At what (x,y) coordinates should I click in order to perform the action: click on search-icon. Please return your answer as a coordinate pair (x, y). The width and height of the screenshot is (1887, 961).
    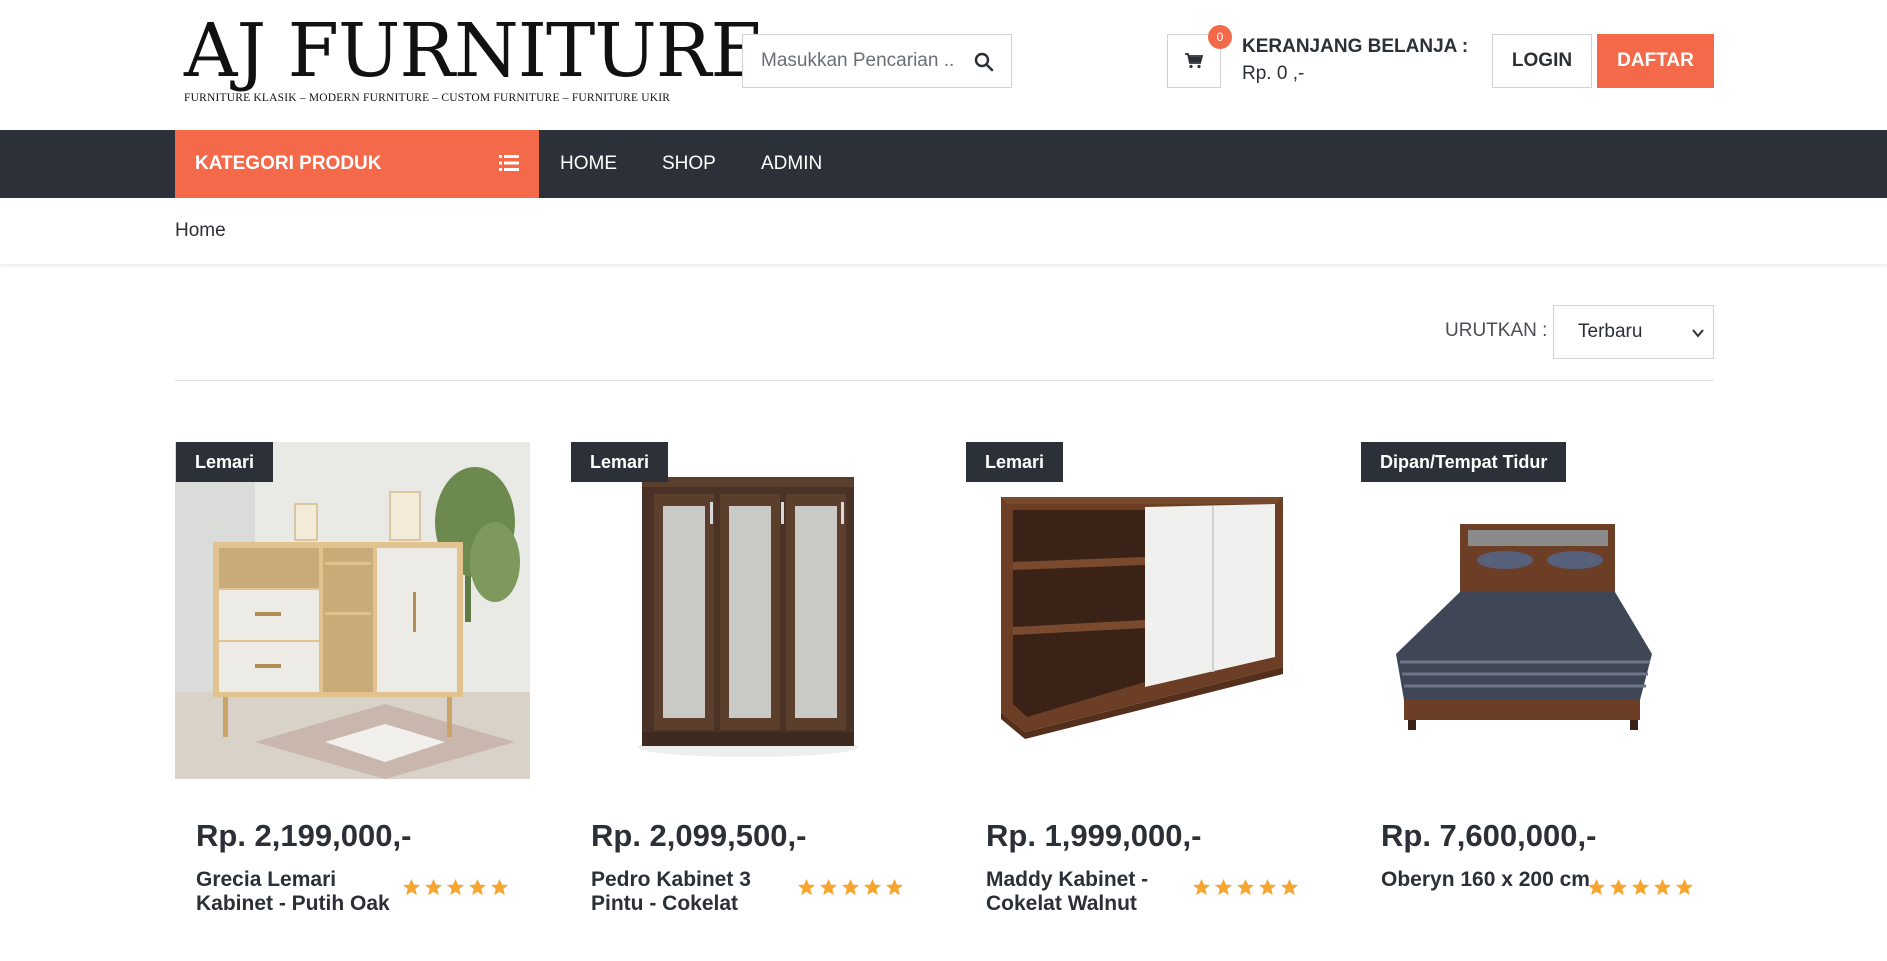
    Looking at the image, I should click on (984, 62).